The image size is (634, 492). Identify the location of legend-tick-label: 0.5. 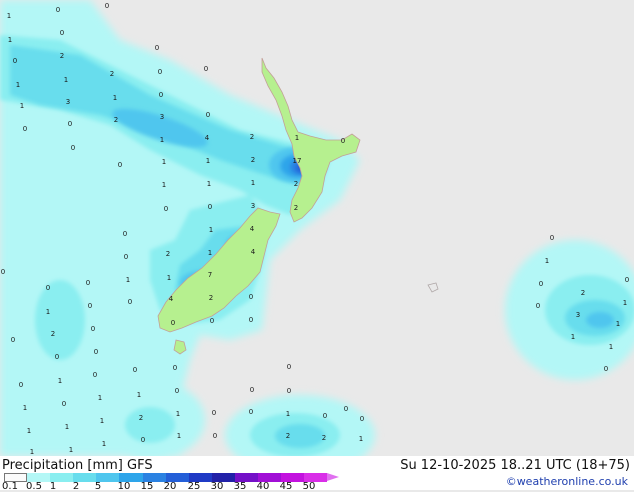
(34, 486).